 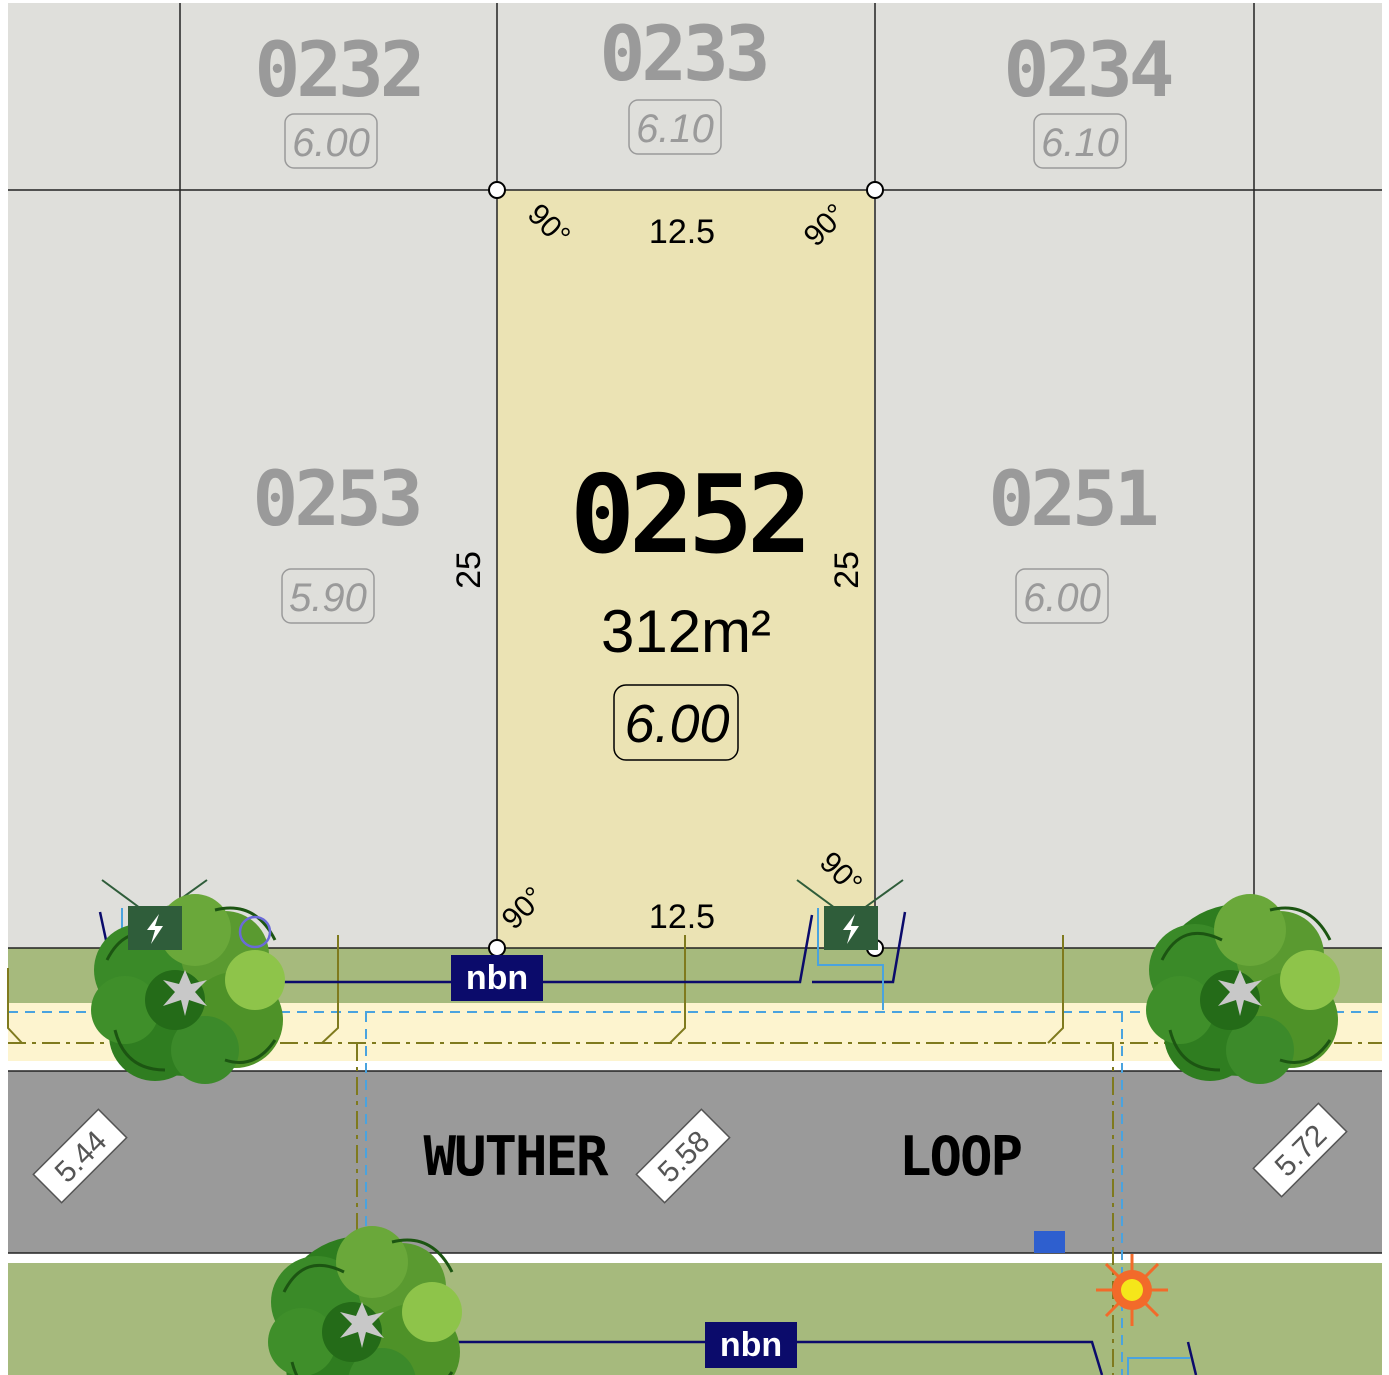 I want to click on street-name-part2: LOOP, so click(x=960, y=1156).